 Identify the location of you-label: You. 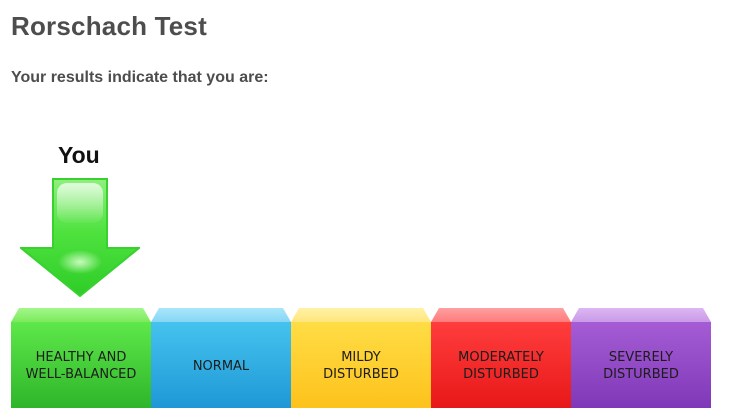
(79, 155).